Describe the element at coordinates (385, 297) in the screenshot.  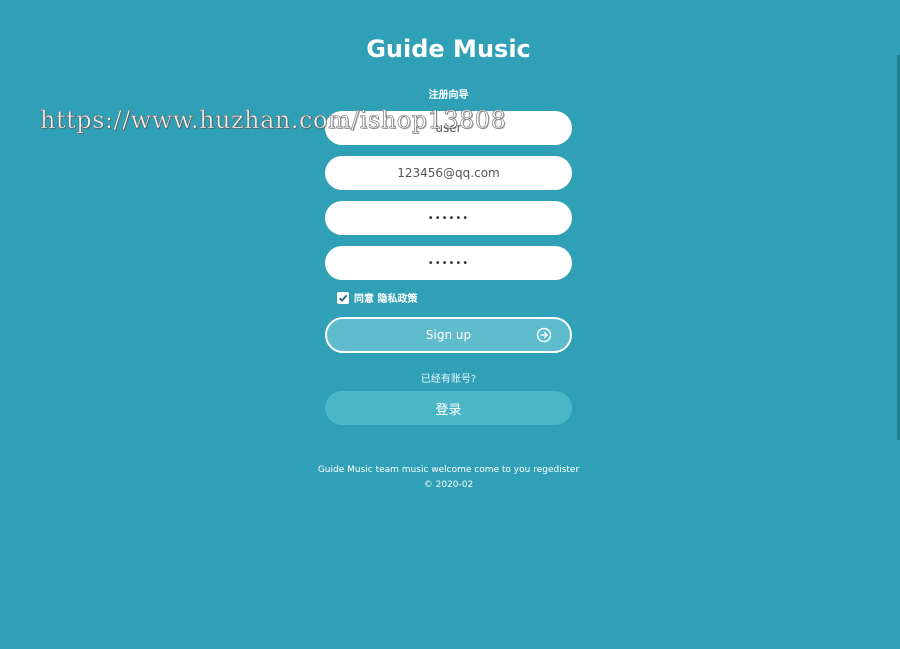
I see `agree-label: 同意 隐私政策` at that location.